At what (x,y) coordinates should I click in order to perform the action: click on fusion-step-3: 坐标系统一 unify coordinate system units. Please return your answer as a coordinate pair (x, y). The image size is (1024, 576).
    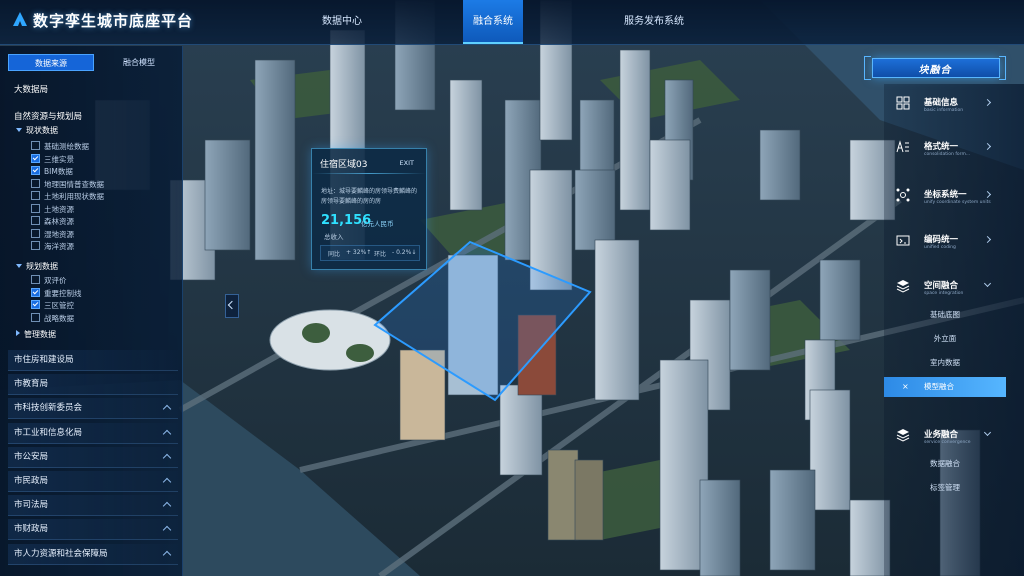
    Looking at the image, I should click on (954, 195).